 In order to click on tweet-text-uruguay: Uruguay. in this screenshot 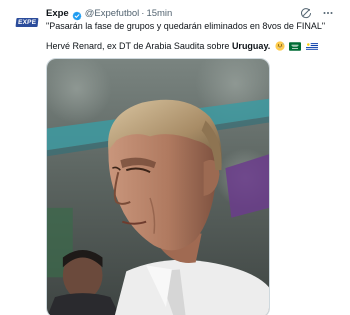, I will do `click(251, 46)`.